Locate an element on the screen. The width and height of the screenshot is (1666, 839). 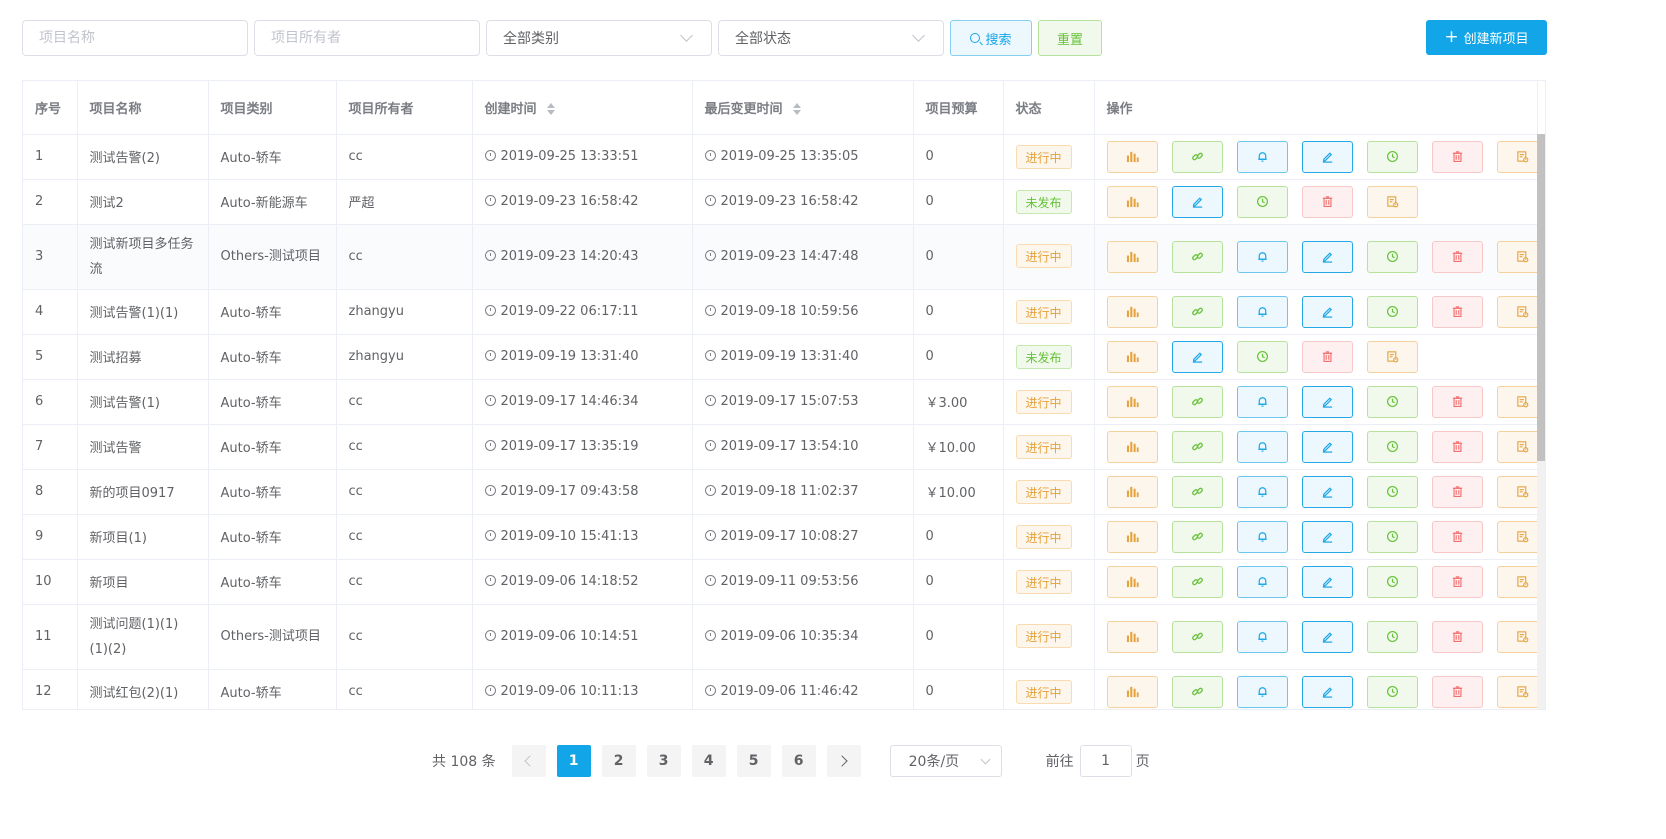
modified-time-text: 2019-09-06 11:46:42 is located at coordinates (789, 691).